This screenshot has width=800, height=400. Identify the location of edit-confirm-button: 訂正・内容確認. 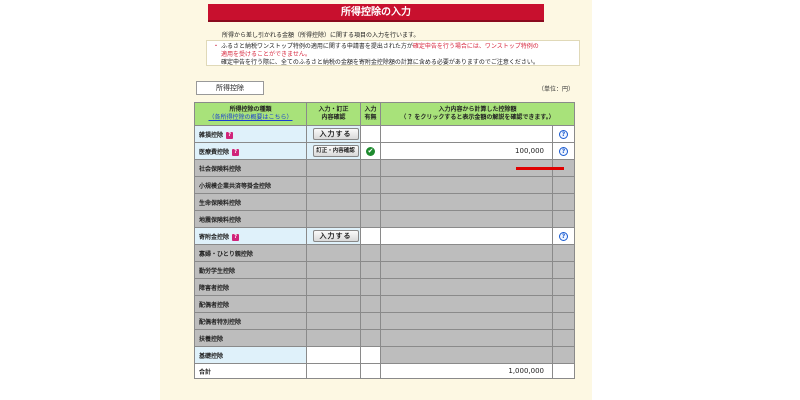
(335, 151).